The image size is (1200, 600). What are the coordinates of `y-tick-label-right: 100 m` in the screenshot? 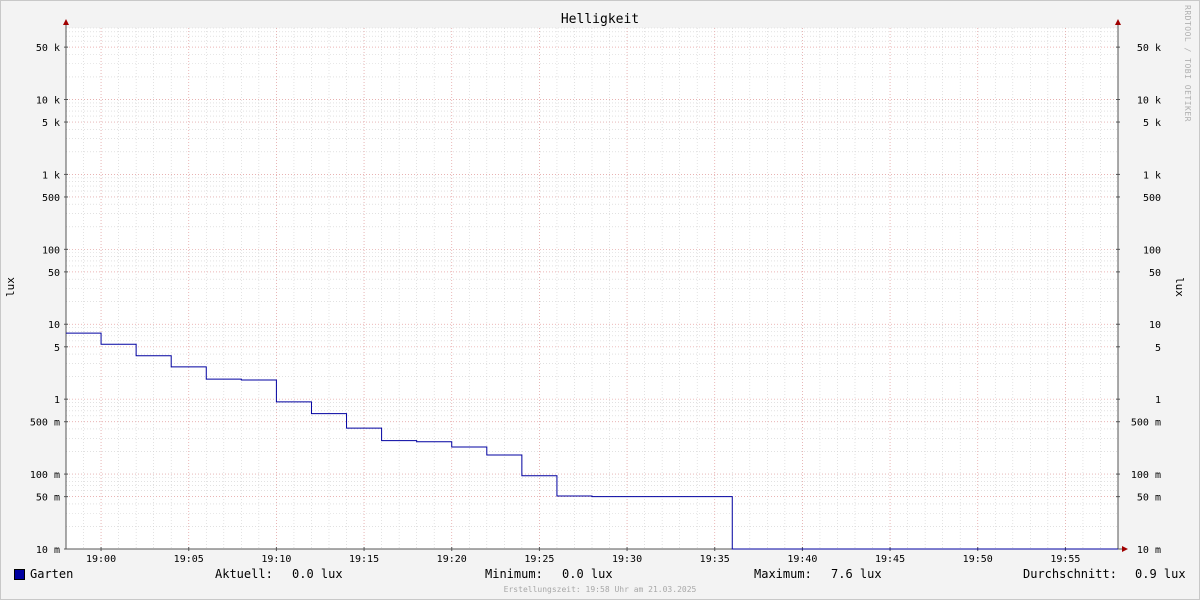 It's located at (1146, 475).